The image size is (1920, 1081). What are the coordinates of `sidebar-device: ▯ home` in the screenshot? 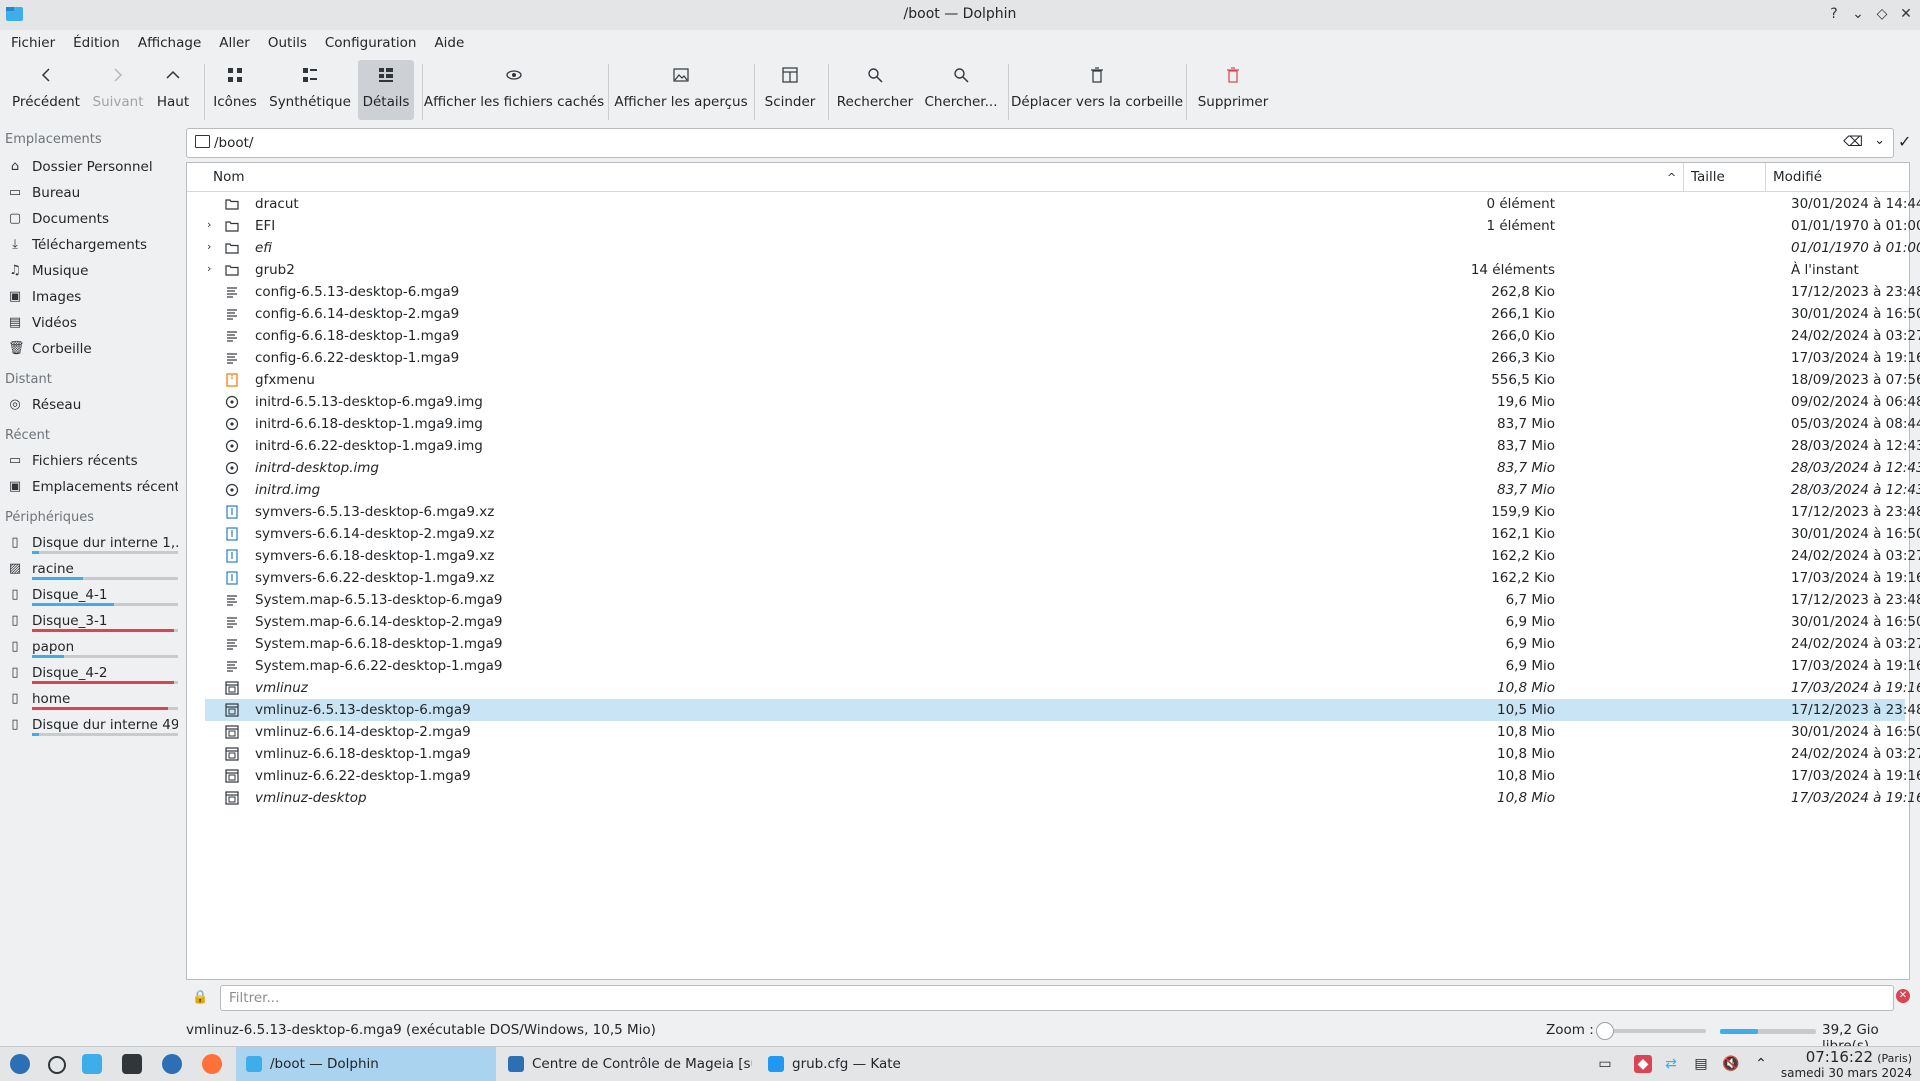 It's located at (90, 699).